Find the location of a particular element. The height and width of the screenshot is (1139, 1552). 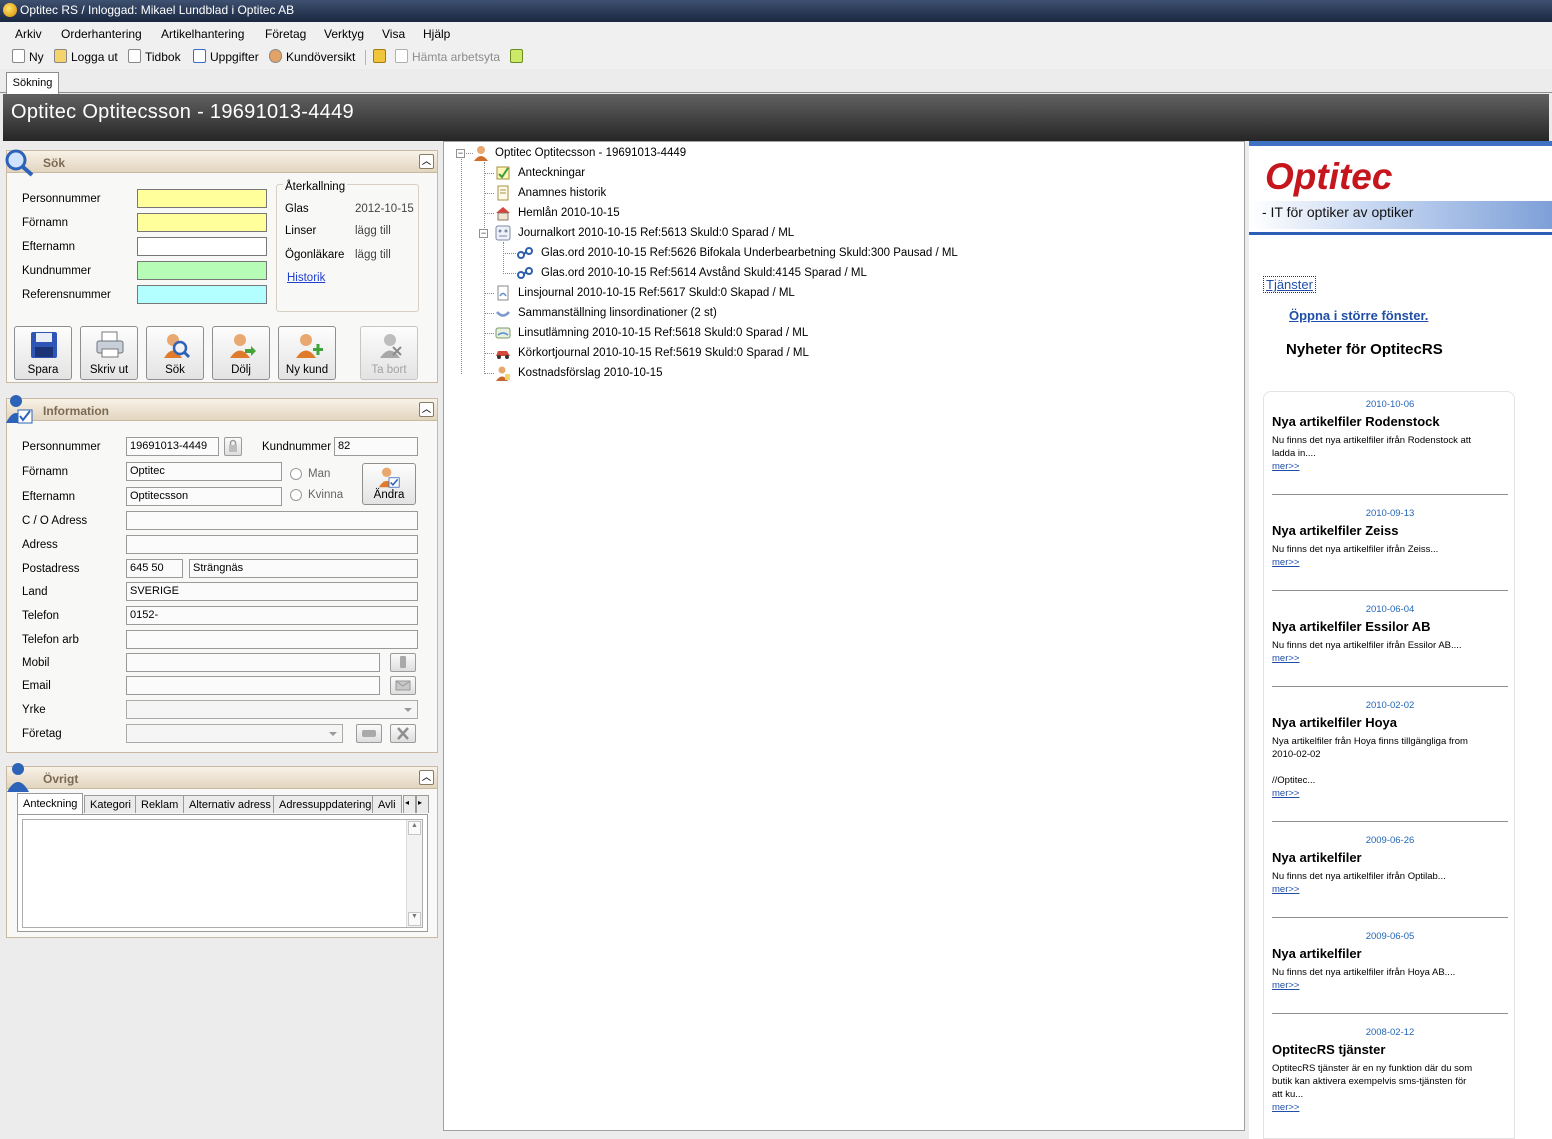

send-sms-button is located at coordinates (403, 662).